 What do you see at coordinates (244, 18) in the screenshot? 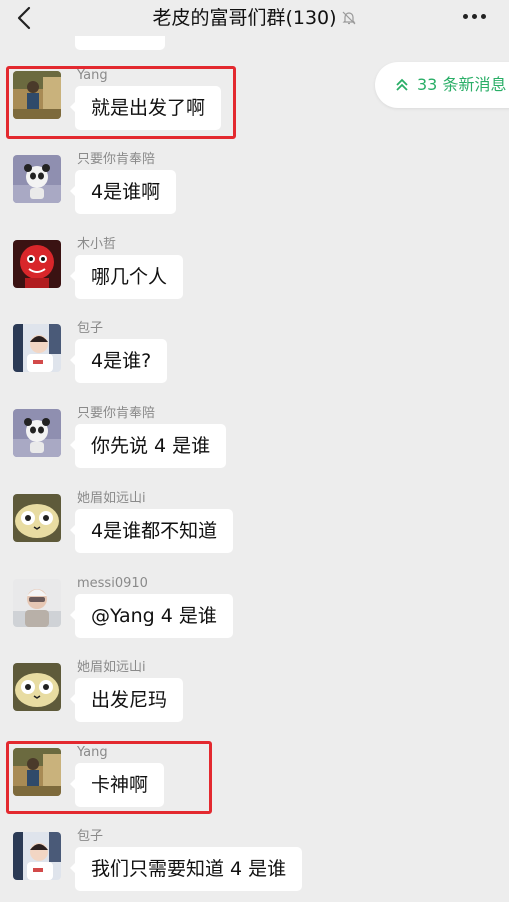
I see `chat-title-text: 老皮的富哥们群(130)` at bounding box center [244, 18].